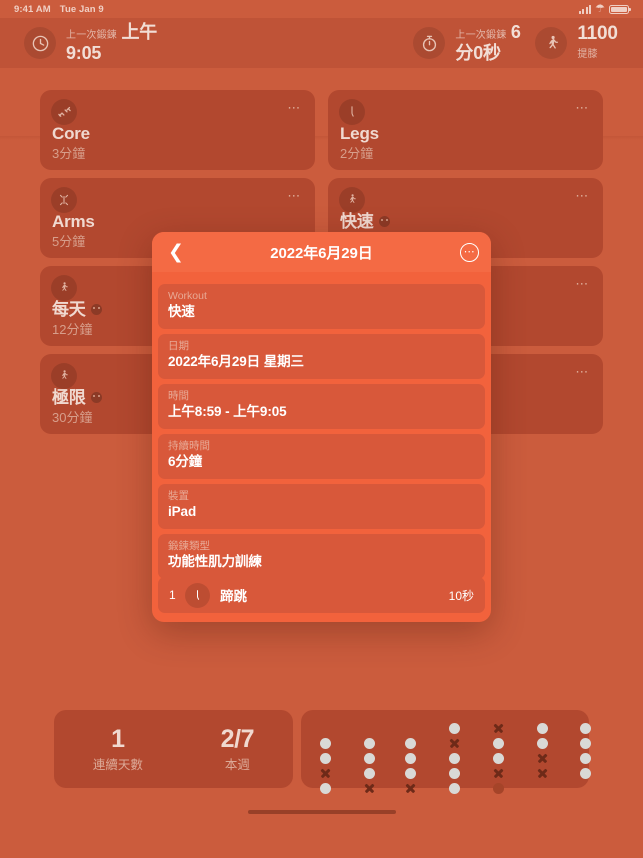 The image size is (643, 858). I want to click on week-progress: 2/7 本週, so click(238, 749).